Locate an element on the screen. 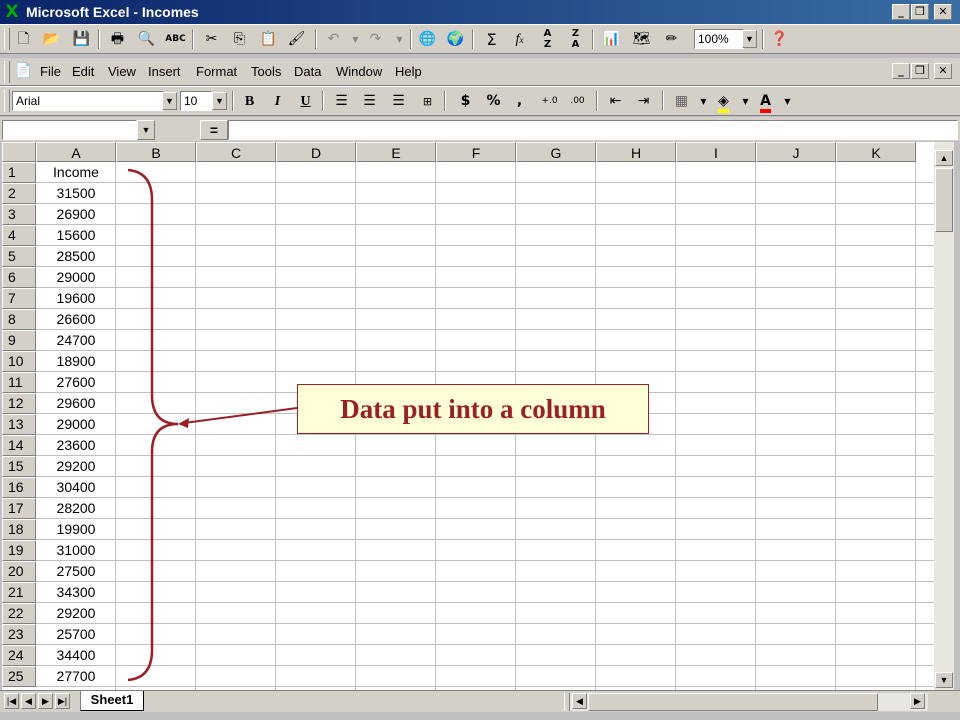  currency-button: $ is located at coordinates (465, 101).